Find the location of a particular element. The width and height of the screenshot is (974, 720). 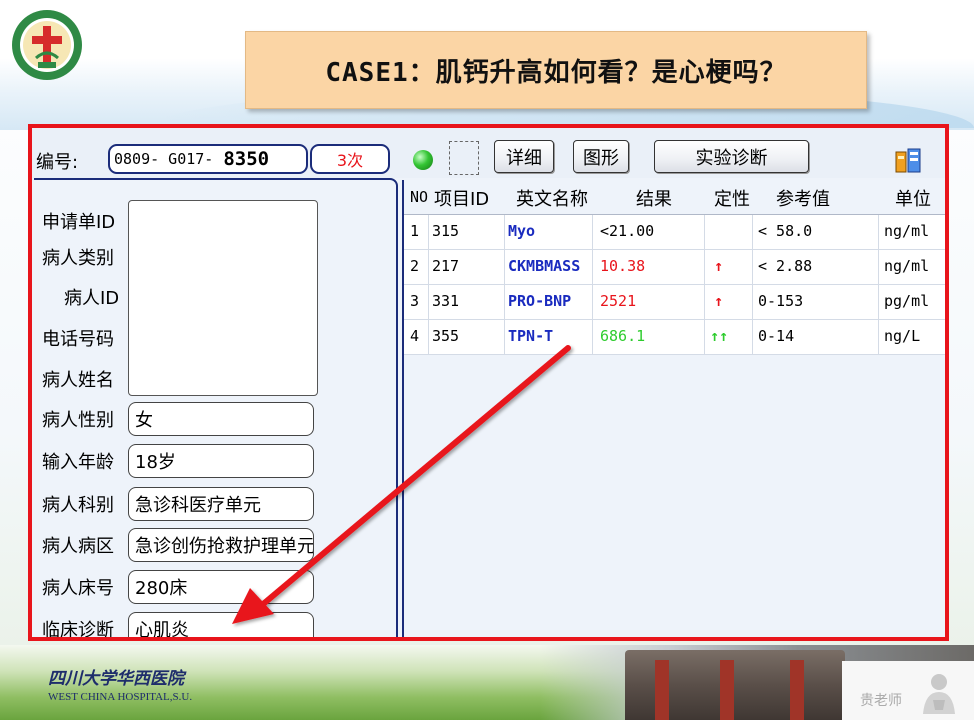

field-label-patient-type: 病人类别 is located at coordinates (78, 258).